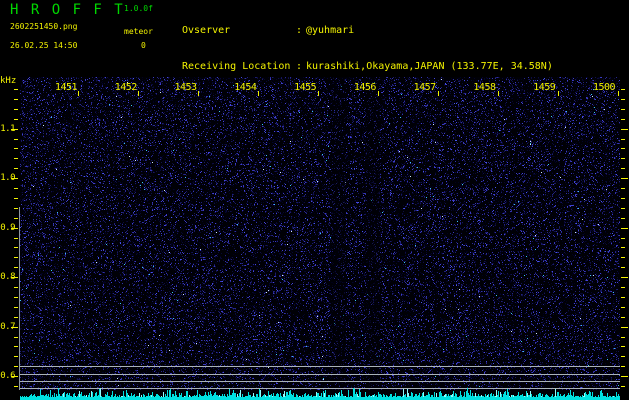  What do you see at coordinates (604, 87) in the screenshot?
I see `x-tick-label: 1500` at bounding box center [604, 87].